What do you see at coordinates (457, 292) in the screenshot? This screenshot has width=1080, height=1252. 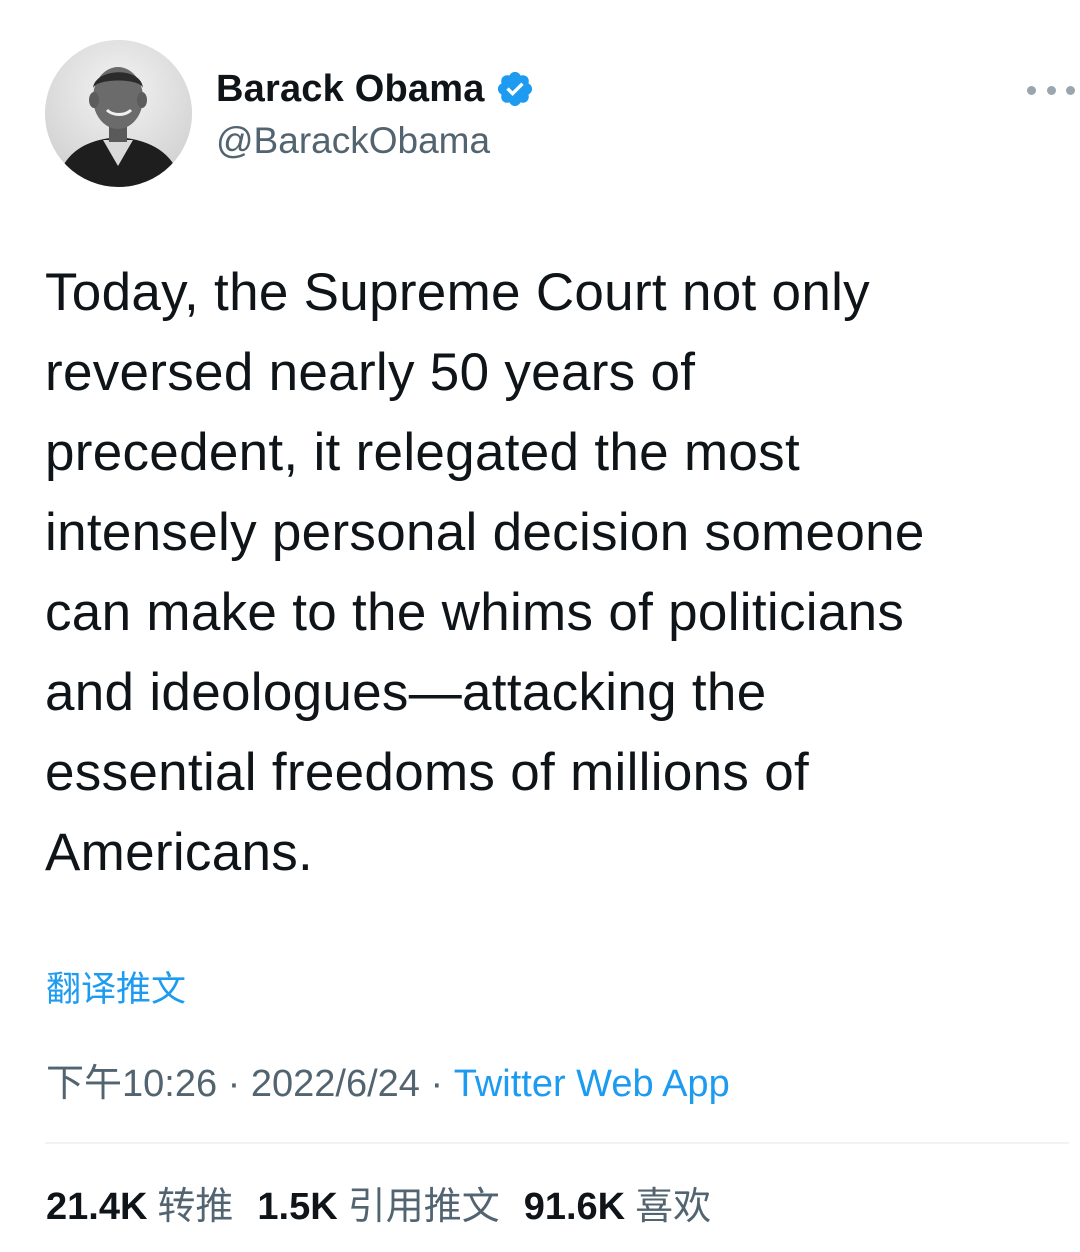 I see `tweet-text-line: Today, the Supreme Court not only` at bounding box center [457, 292].